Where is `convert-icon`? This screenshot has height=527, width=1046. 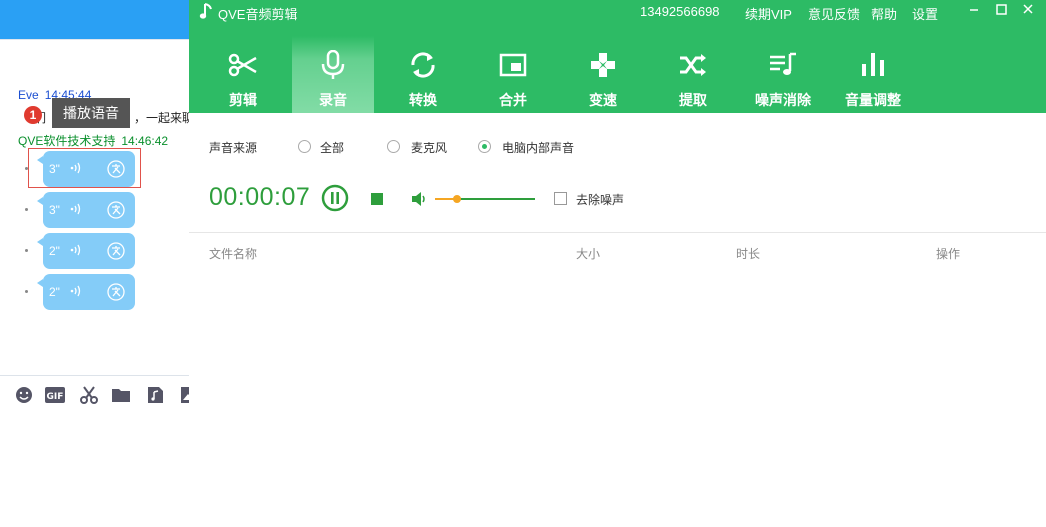
convert-icon is located at coordinates (423, 65).